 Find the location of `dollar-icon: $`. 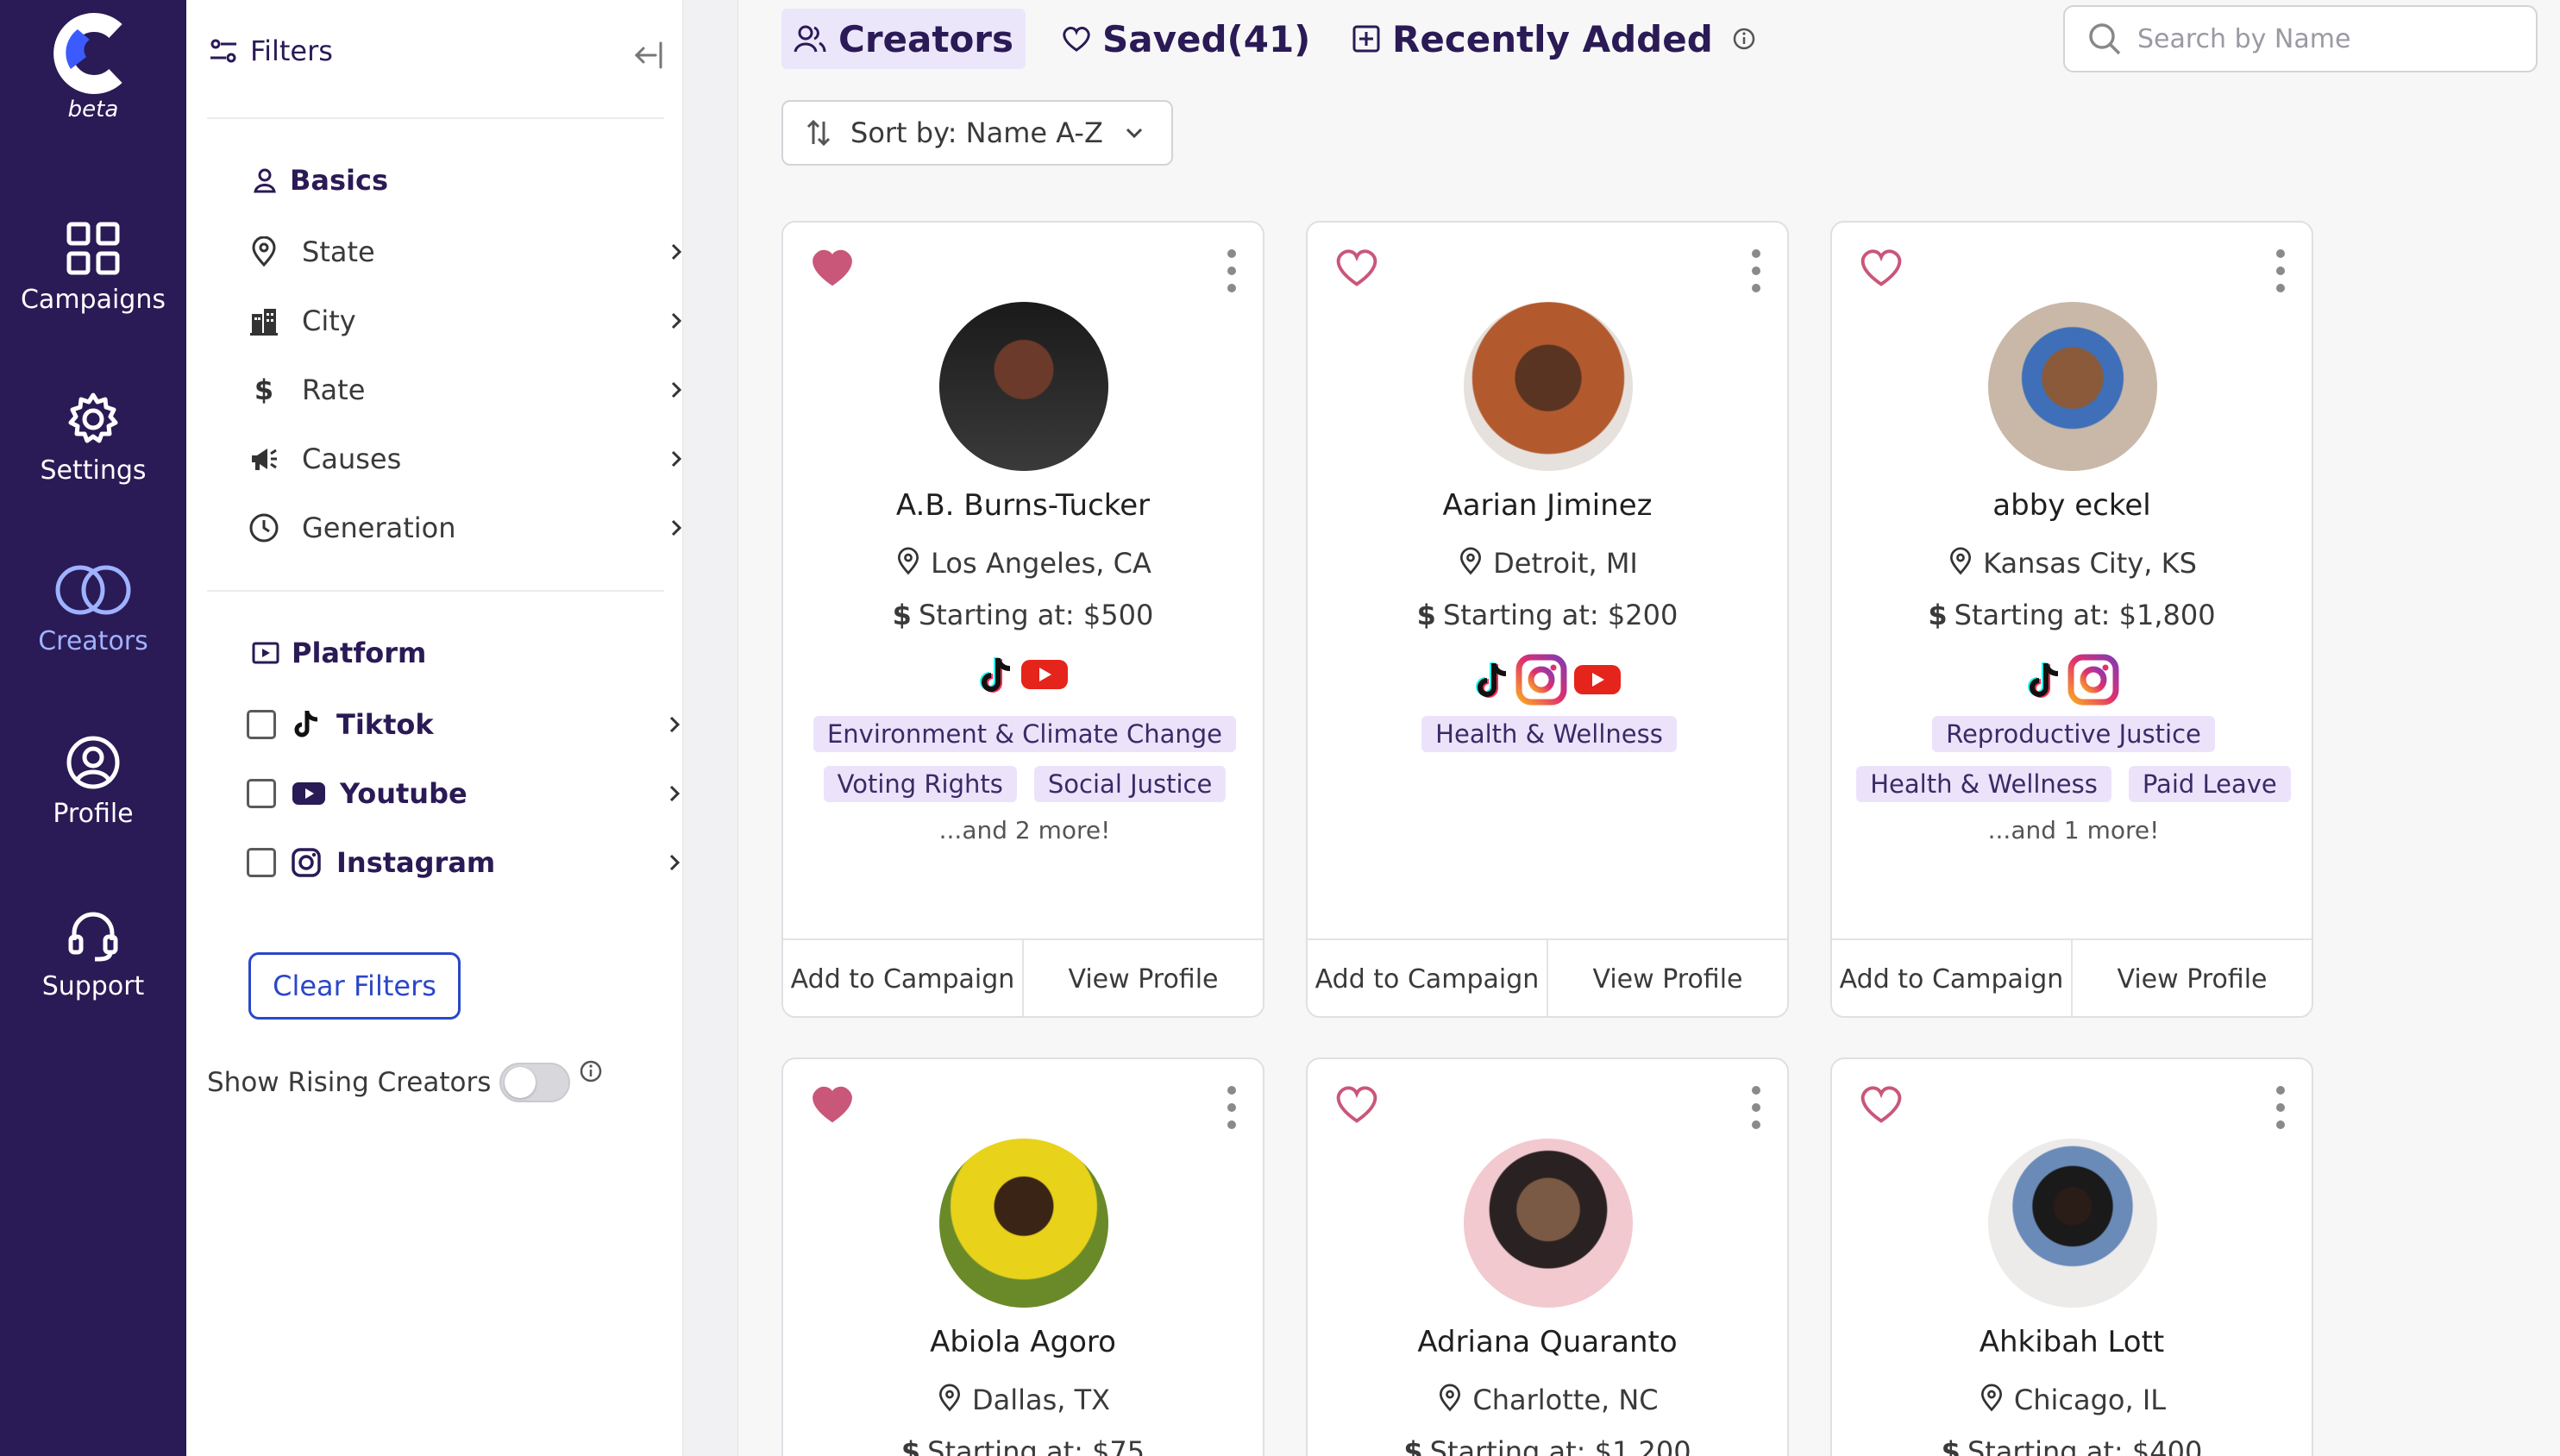

dollar-icon: $ is located at coordinates (902, 615).